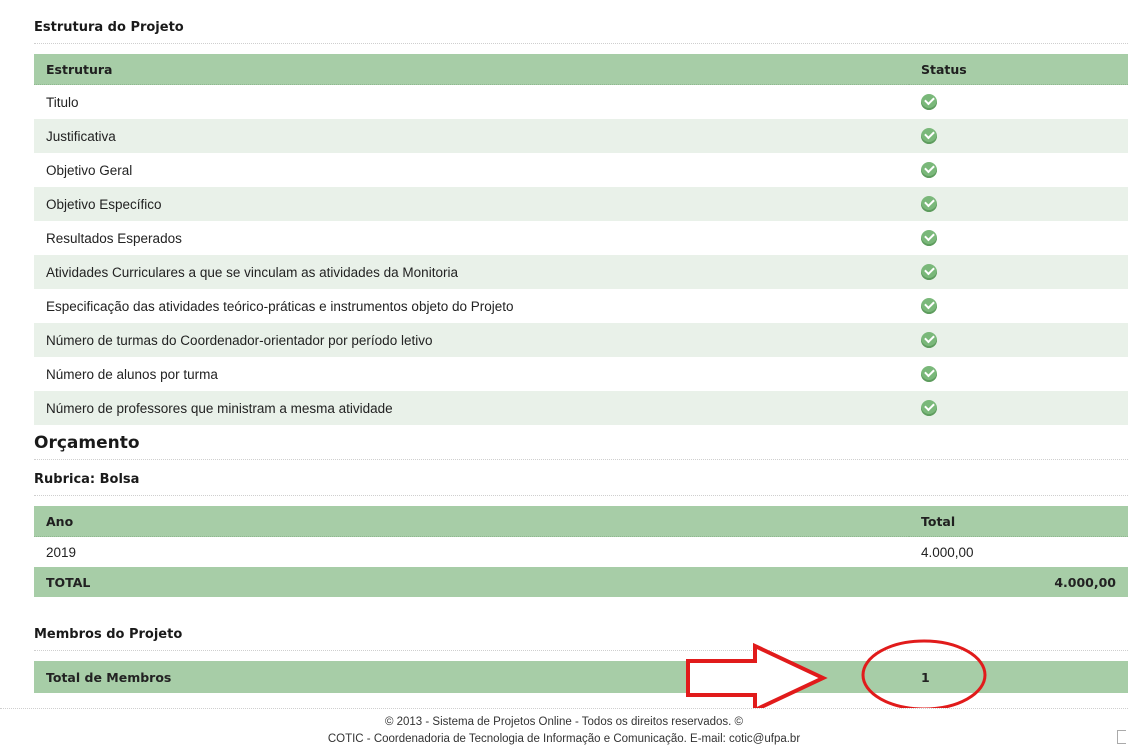 Image resolution: width=1128 pixels, height=748 pixels. Describe the element at coordinates (471, 521) in the screenshot. I see `column-header-ano: Ano` at that location.